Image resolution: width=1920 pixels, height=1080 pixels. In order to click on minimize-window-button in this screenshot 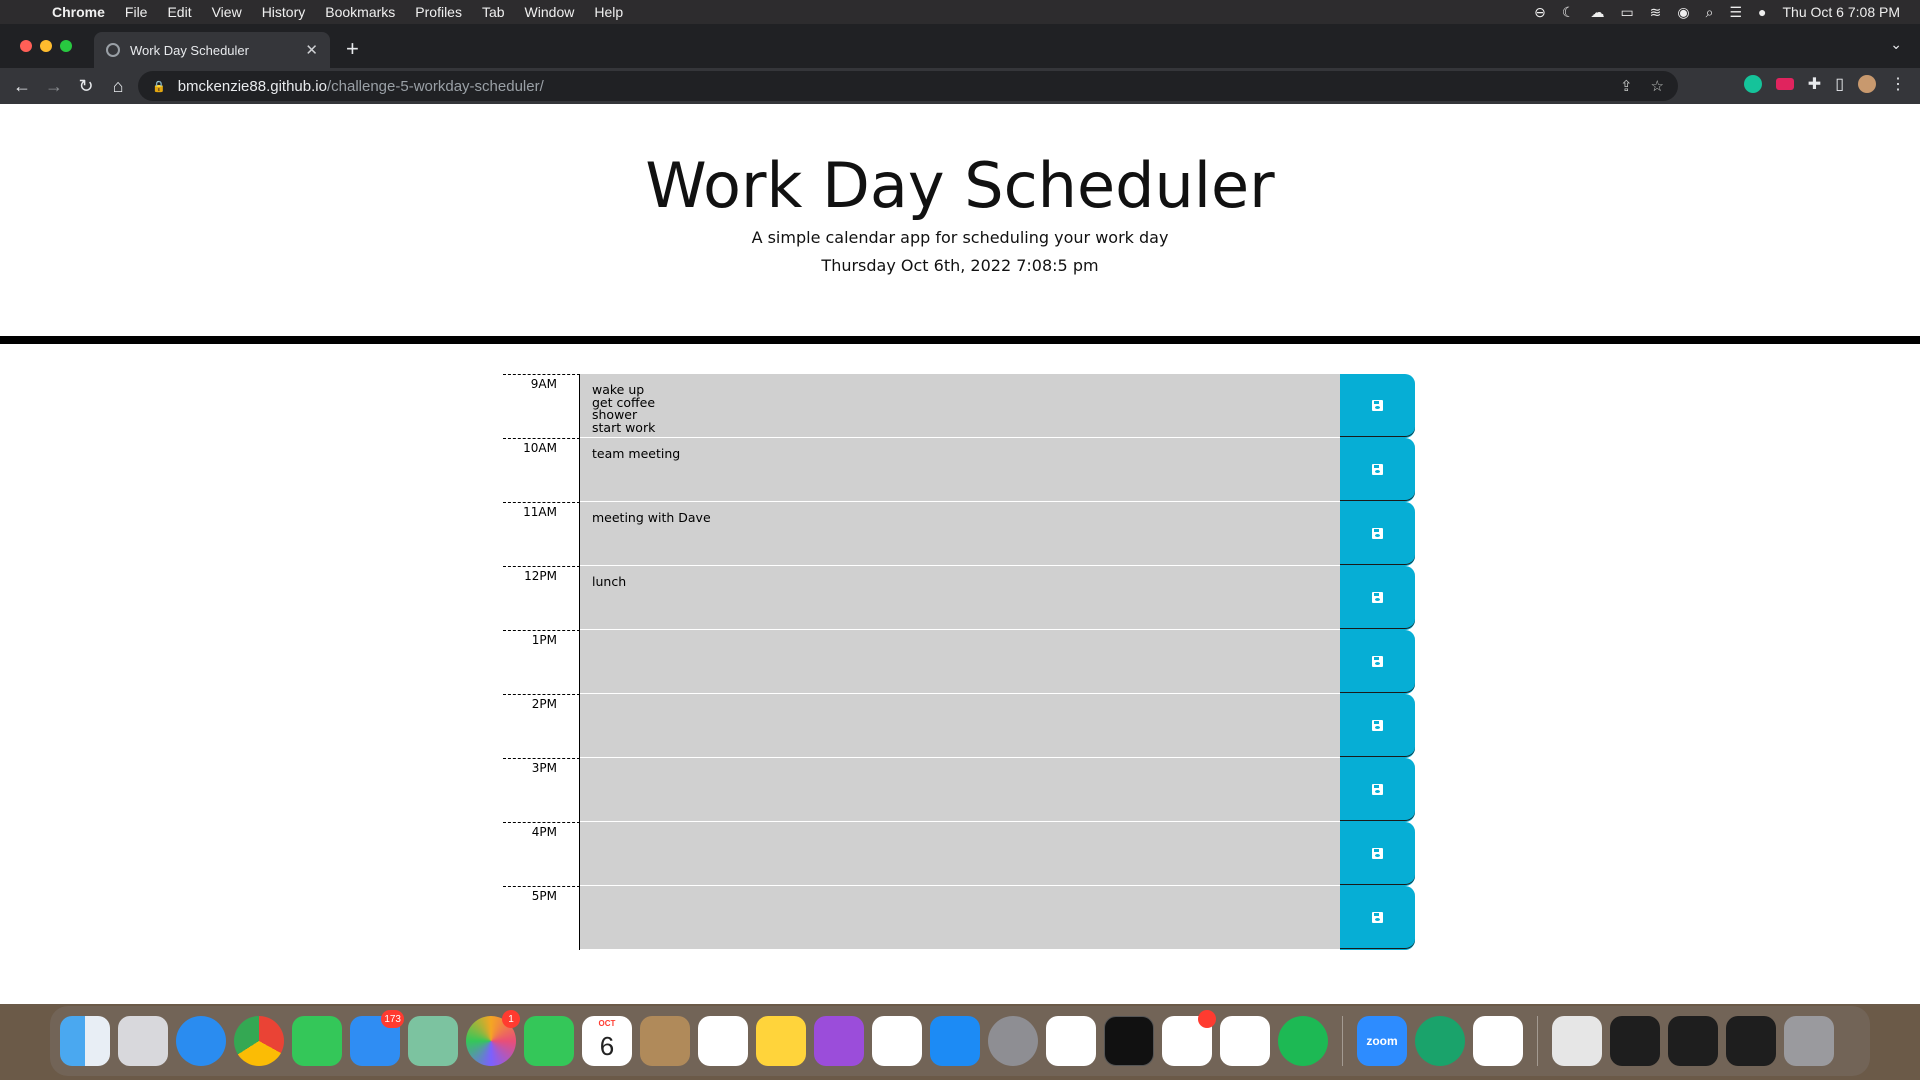, I will do `click(46, 46)`.